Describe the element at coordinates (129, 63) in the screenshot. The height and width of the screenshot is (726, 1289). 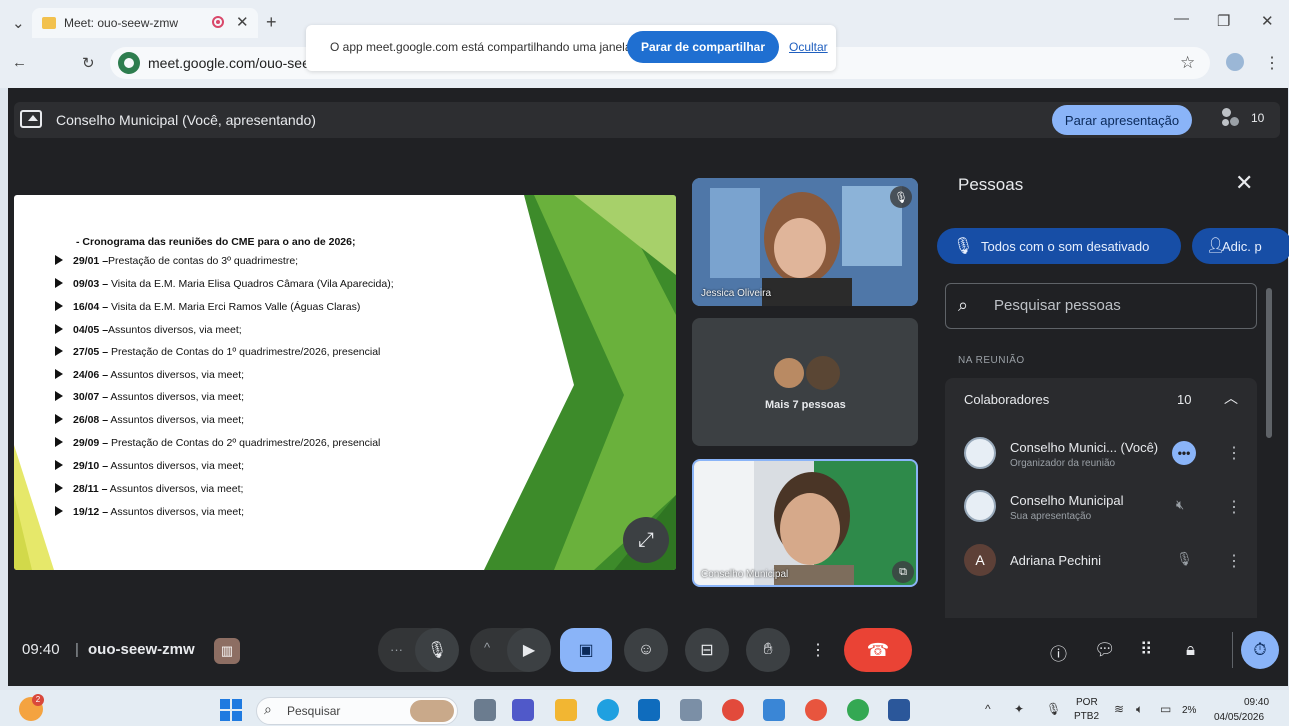
I see `site-info-icon` at that location.